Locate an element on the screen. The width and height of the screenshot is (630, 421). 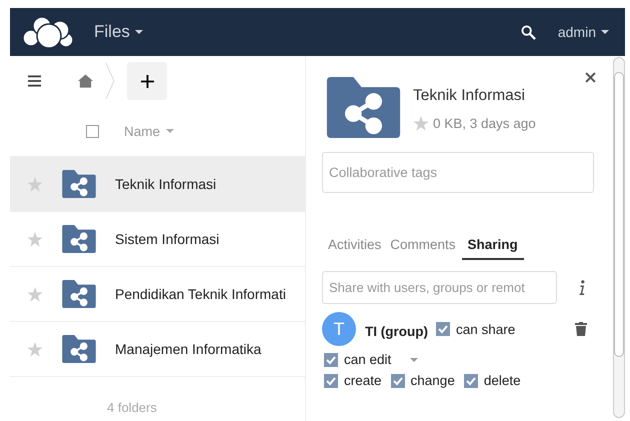
select-all-checkbox is located at coordinates (92, 131).